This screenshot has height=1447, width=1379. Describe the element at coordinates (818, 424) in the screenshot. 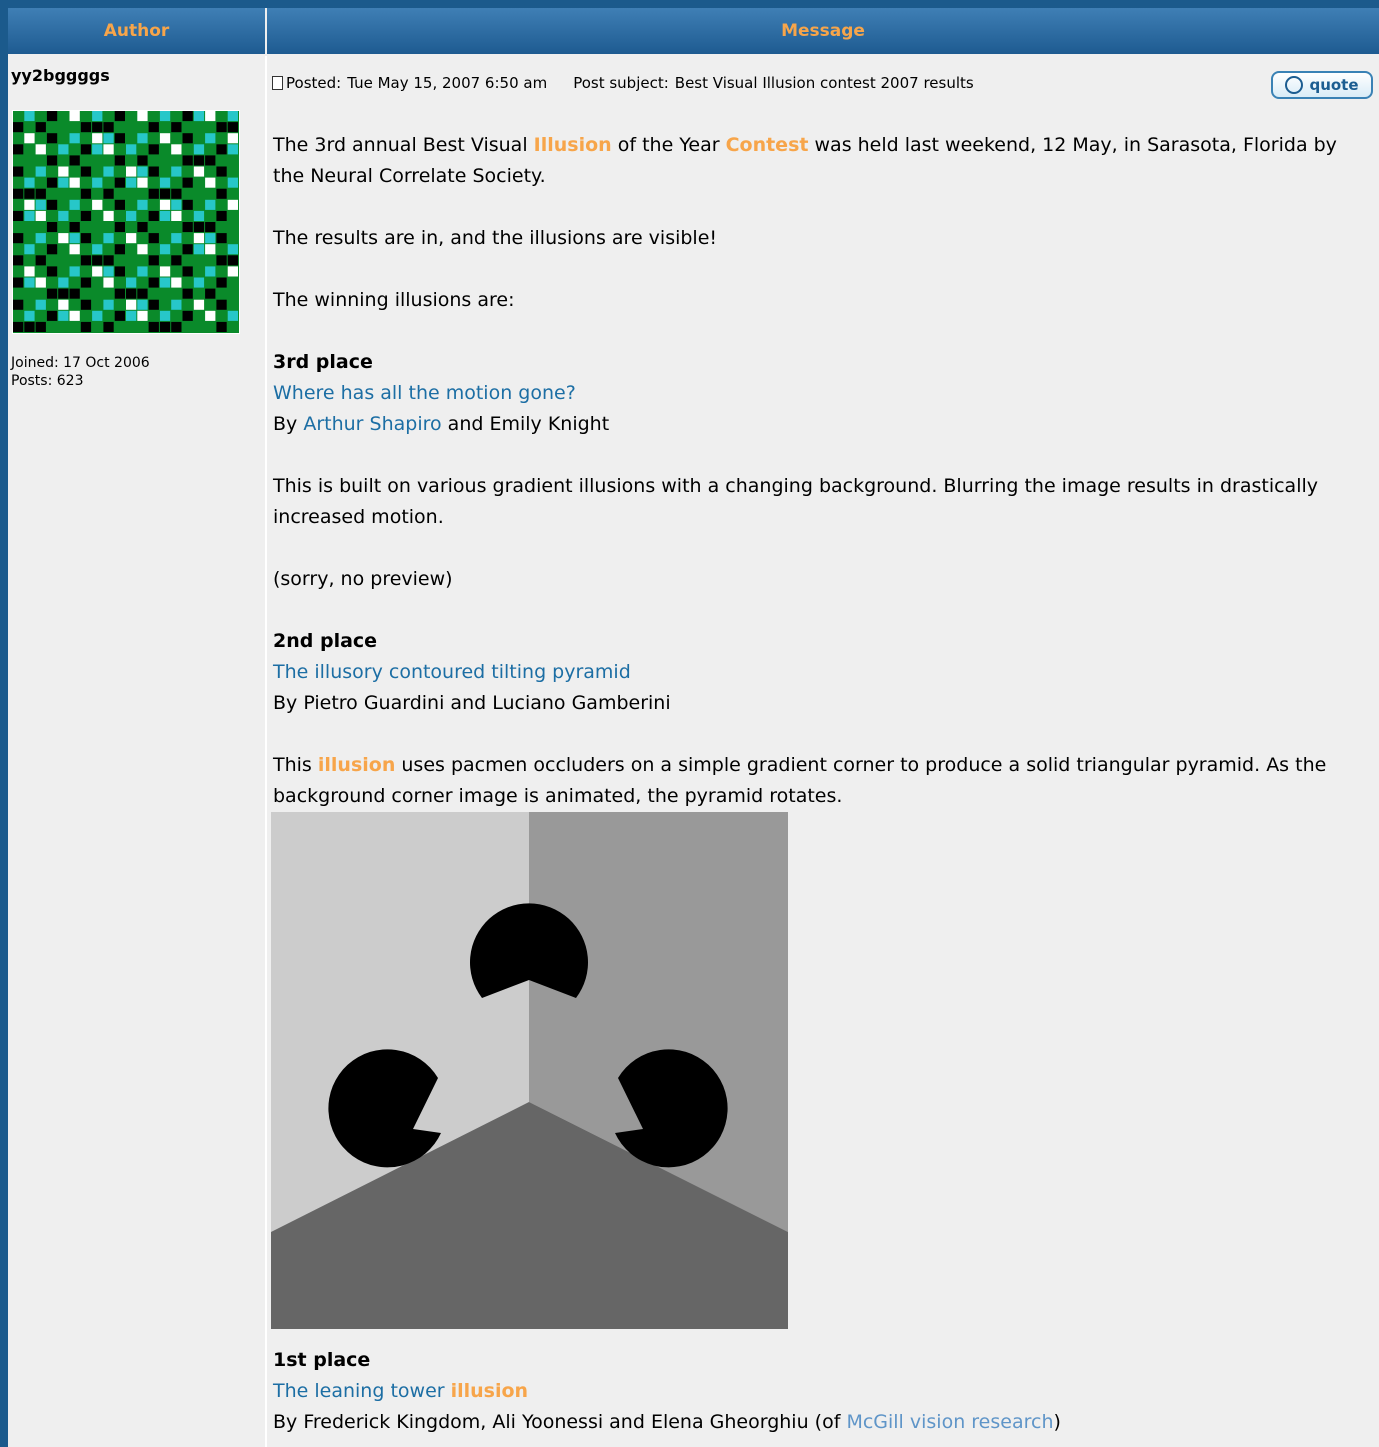

I see `third-place-byline: By Arthur Shapiro and Emily Knight` at that location.